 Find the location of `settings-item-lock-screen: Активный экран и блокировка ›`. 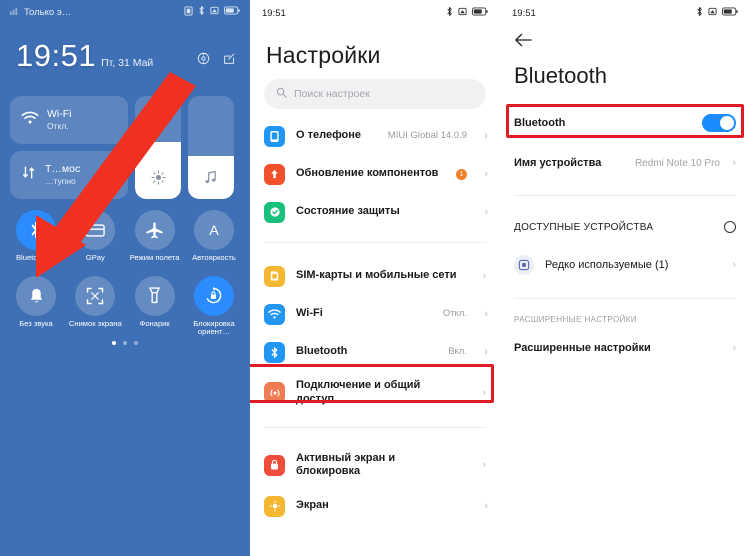

settings-item-lock-screen: Активный экран и блокировка › is located at coordinates (375, 466).